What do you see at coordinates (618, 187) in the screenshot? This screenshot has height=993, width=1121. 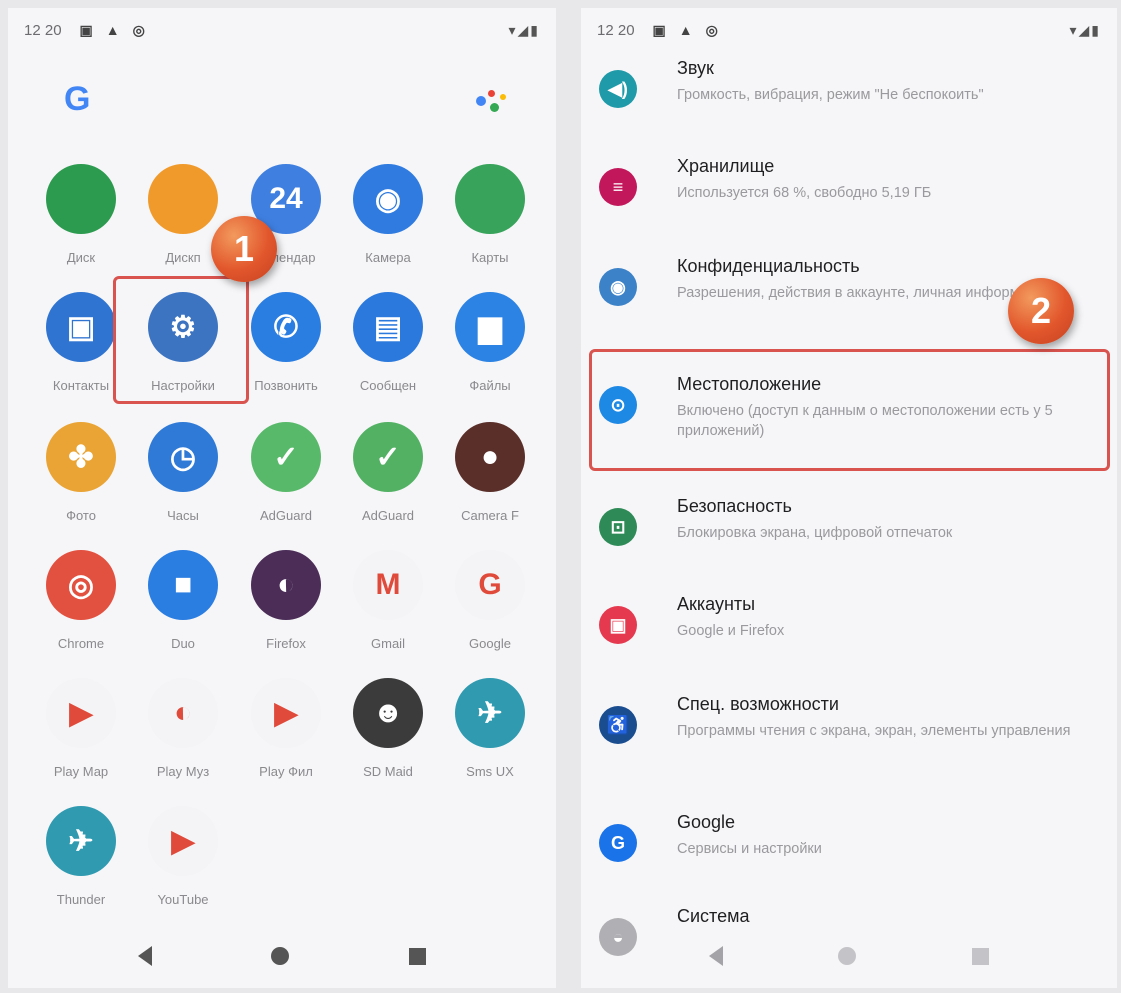 I see `storage-icon: ≡` at bounding box center [618, 187].